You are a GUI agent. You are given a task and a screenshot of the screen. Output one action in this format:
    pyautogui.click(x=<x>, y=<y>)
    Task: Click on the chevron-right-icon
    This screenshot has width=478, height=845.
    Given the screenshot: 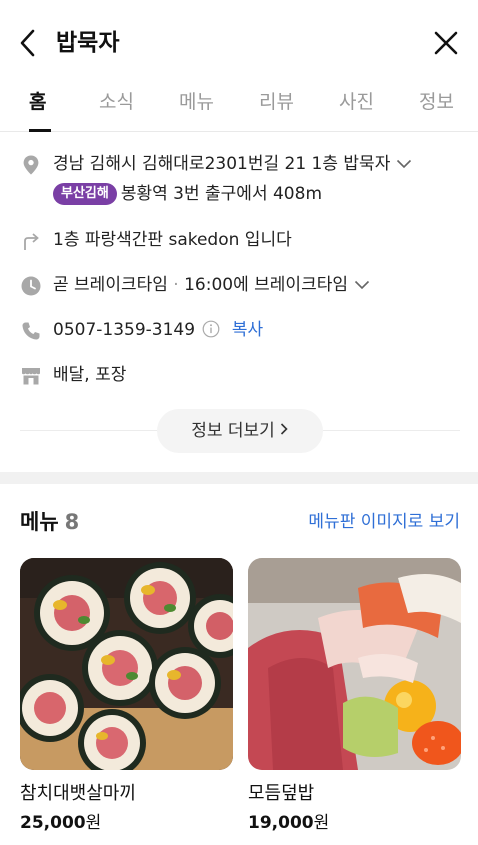 What is the action you would take?
    pyautogui.click(x=284, y=429)
    